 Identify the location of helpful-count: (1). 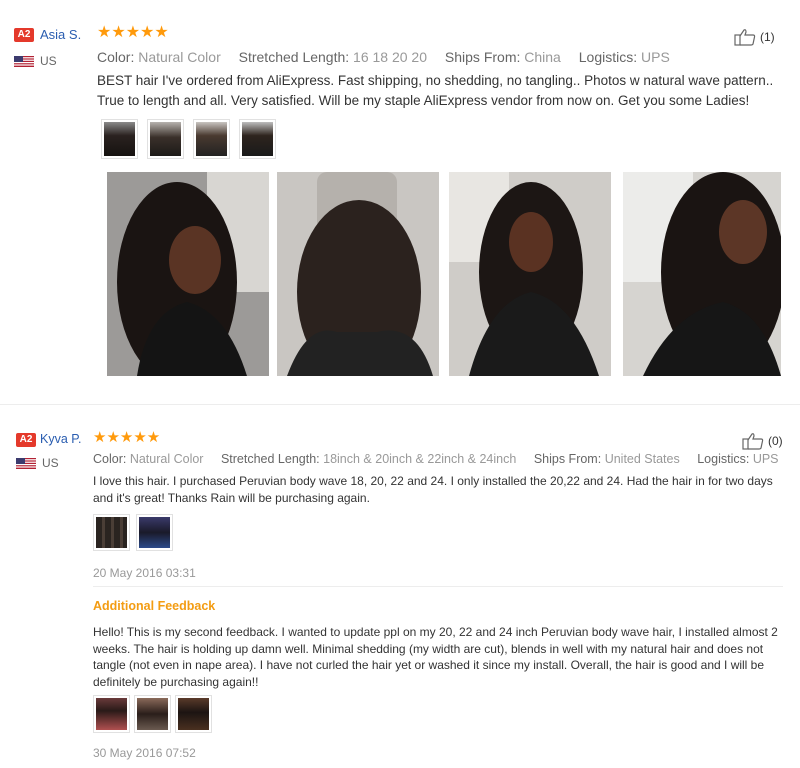
(767, 37).